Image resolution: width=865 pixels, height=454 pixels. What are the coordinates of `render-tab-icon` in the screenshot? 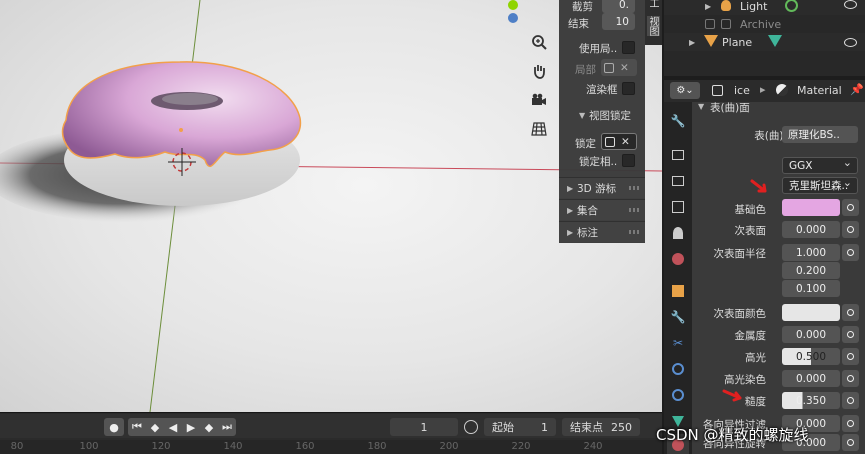 It's located at (678, 155).